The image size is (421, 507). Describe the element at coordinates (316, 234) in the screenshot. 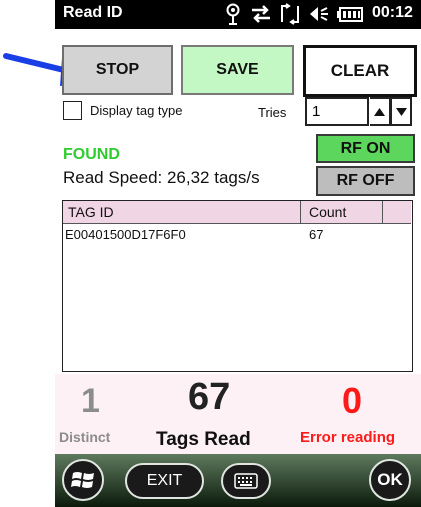

I see `count-cell: 67` at that location.